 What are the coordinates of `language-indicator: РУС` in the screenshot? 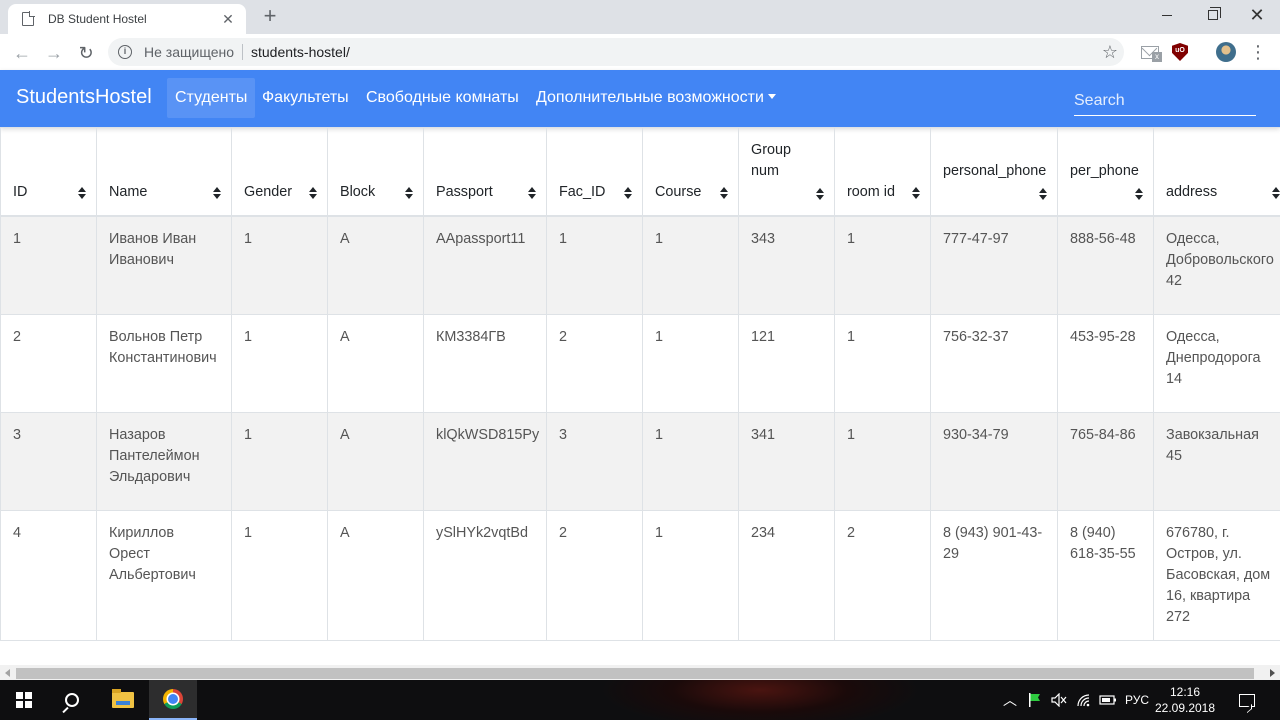 It's located at (1137, 700).